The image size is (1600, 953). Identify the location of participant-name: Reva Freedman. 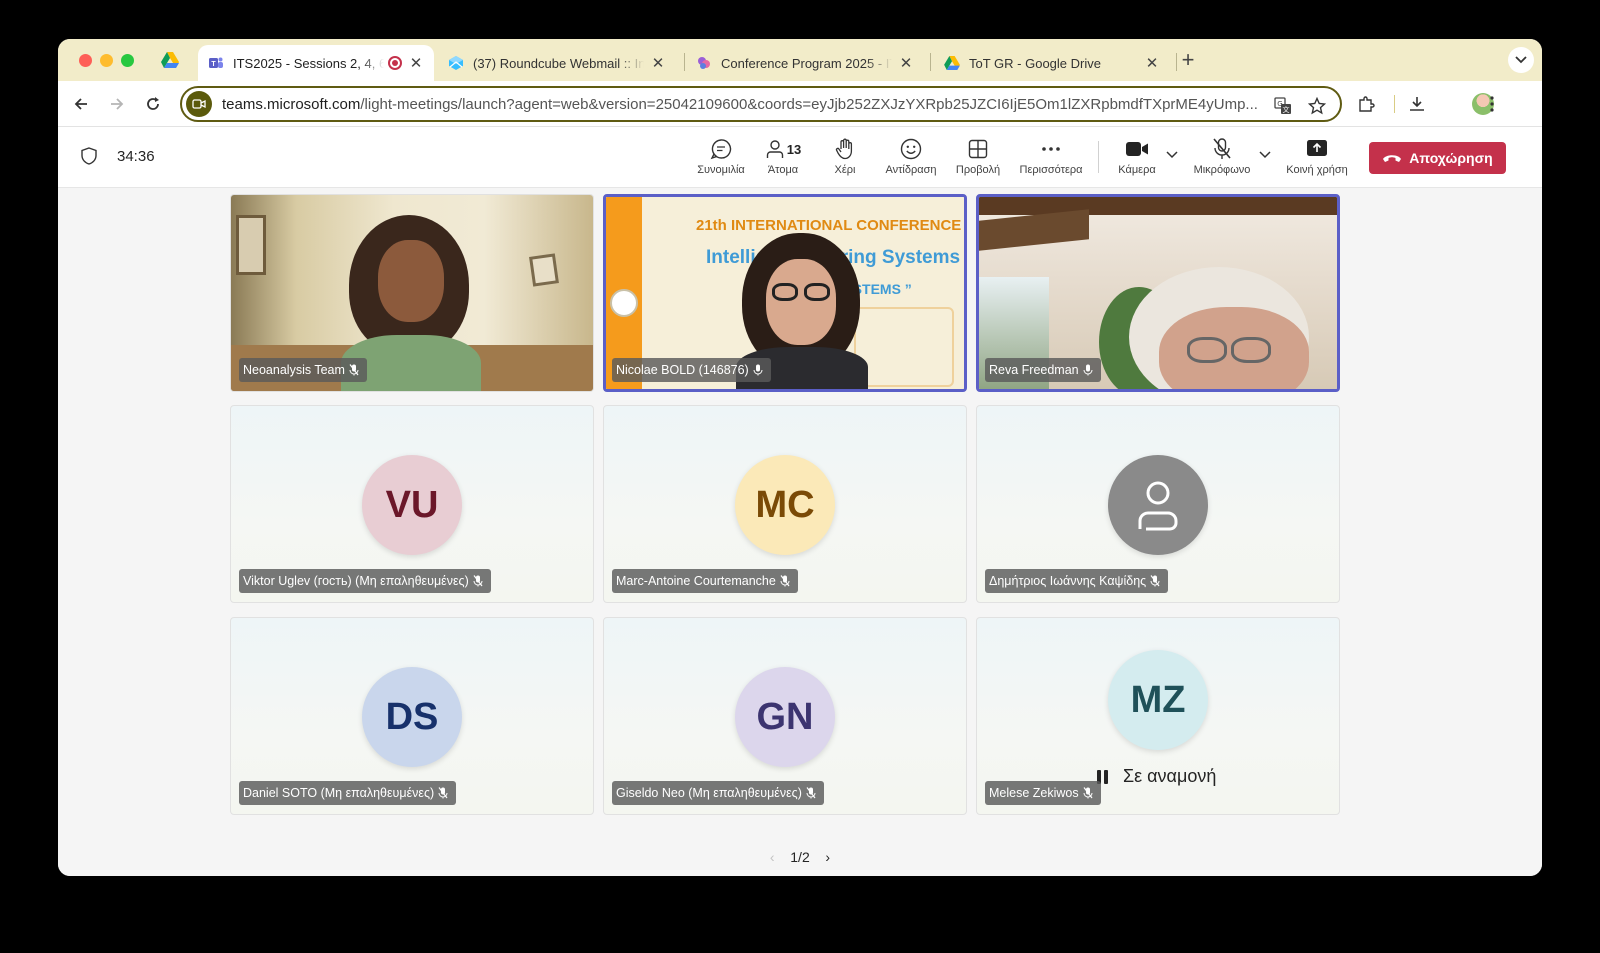
(1043, 370).